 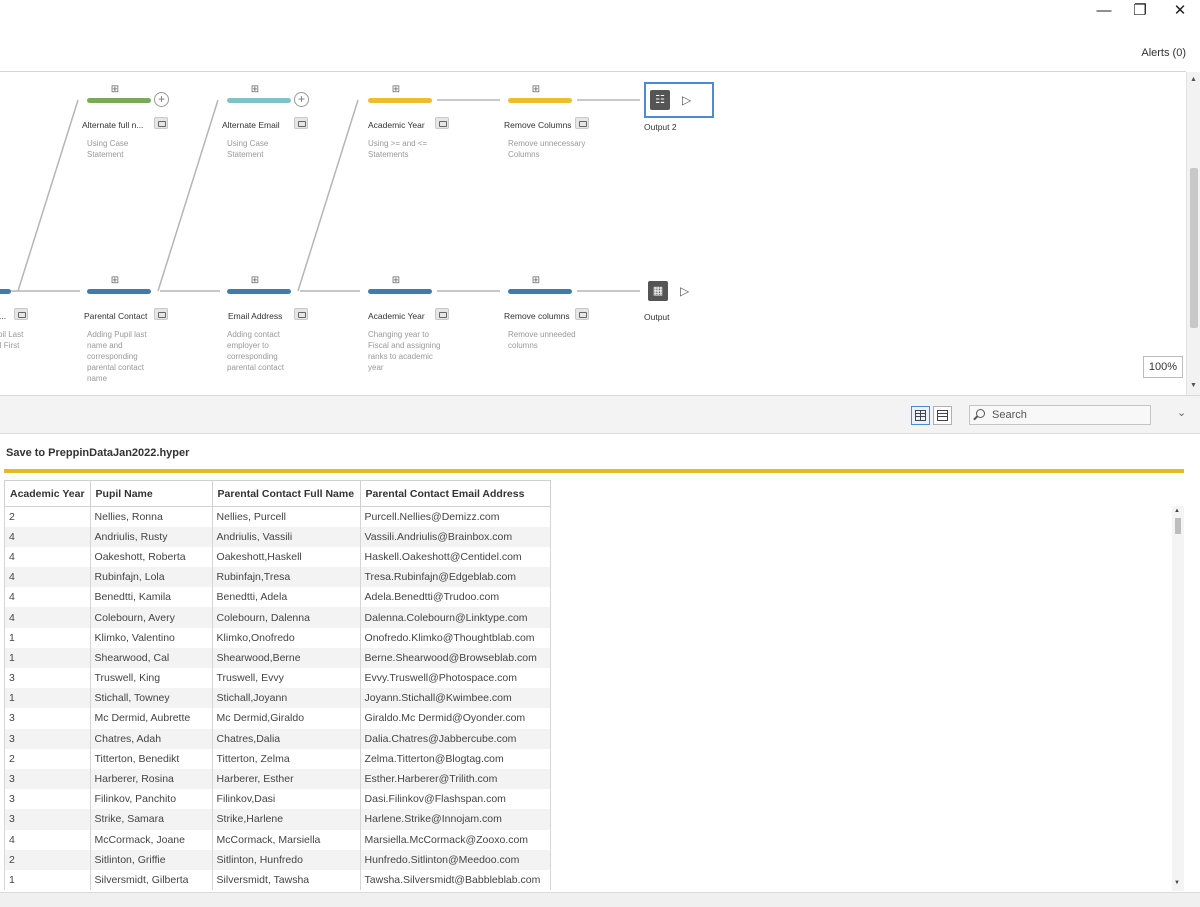 I want to click on table-cell: Marsiella.McCormack@Zooxo.com, so click(x=455, y=839).